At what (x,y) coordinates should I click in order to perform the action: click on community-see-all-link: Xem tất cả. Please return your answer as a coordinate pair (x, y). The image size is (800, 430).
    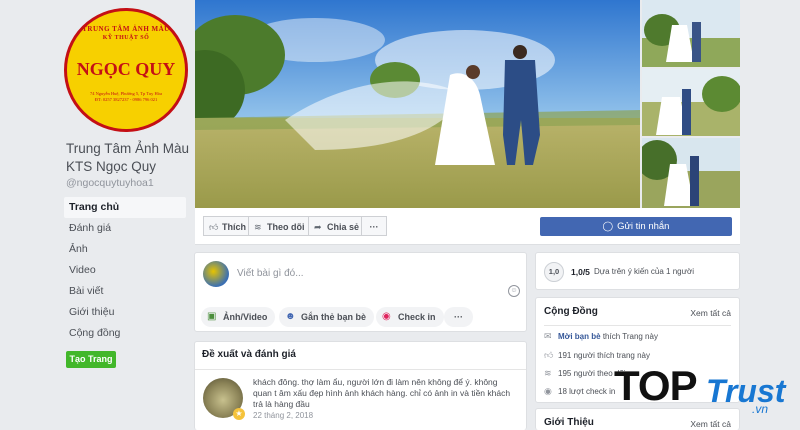
    Looking at the image, I should click on (710, 313).